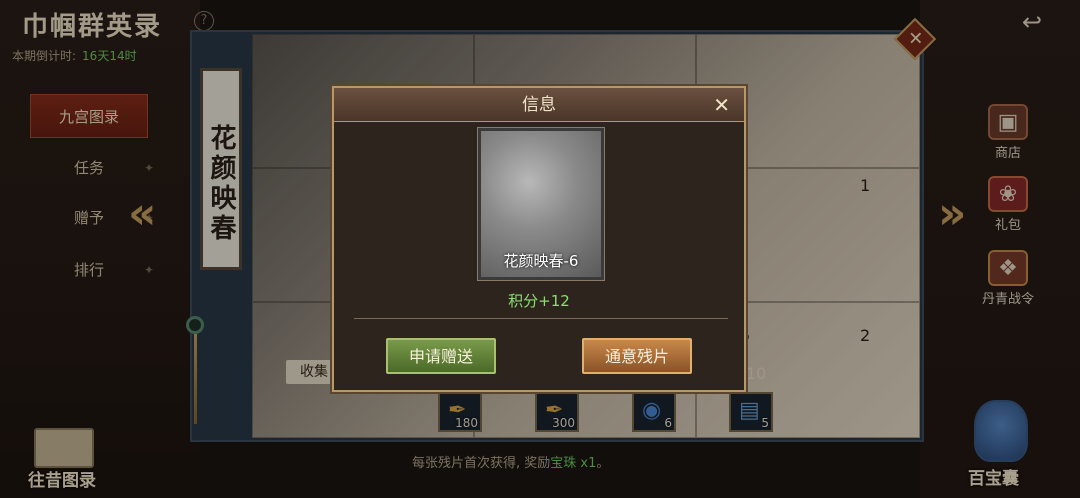  What do you see at coordinates (441, 356) in the screenshot?
I see `apply-gift-button: 申请赠送` at bounding box center [441, 356].